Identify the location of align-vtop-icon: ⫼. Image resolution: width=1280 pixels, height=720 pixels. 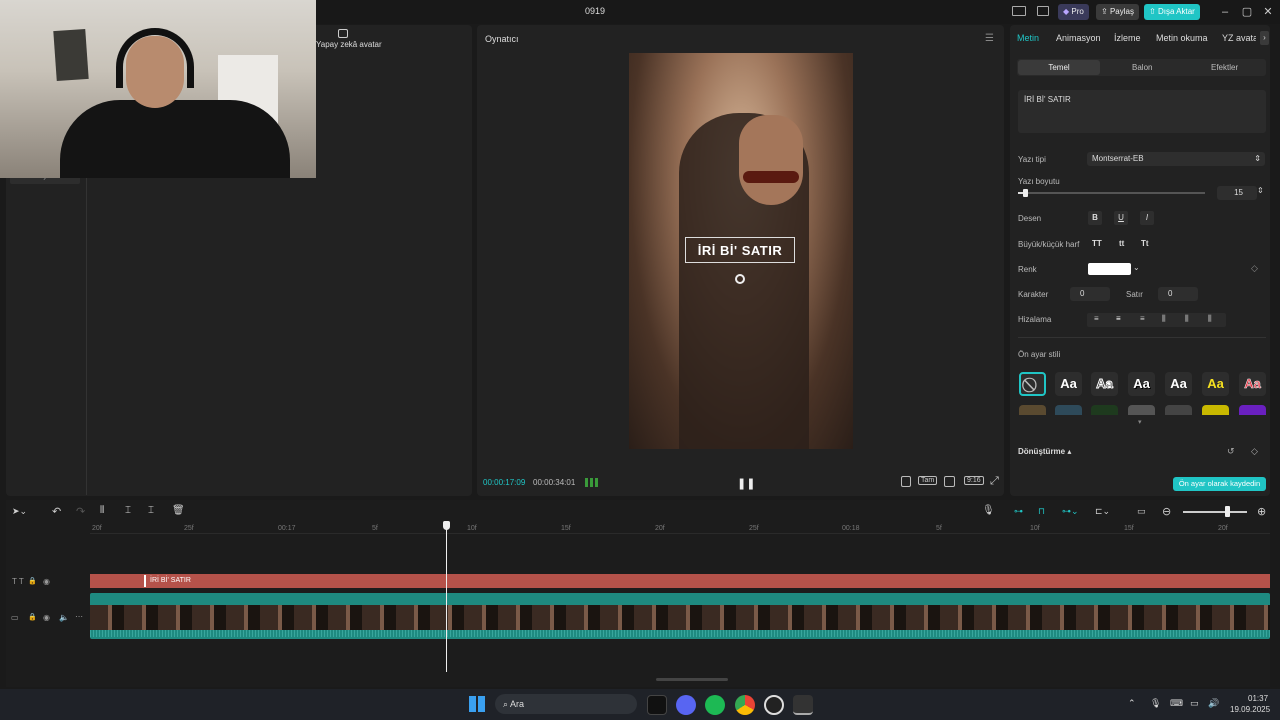
(1164, 319).